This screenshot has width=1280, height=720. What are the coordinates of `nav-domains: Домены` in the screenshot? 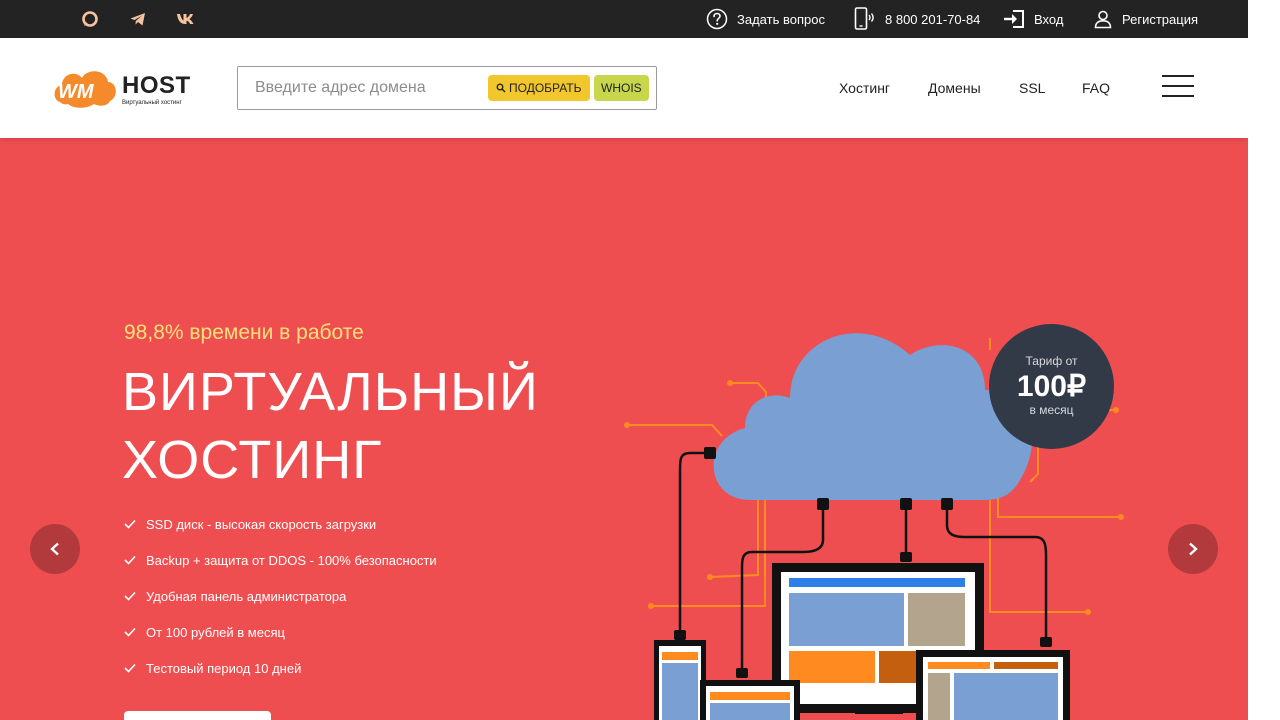 It's located at (954, 88).